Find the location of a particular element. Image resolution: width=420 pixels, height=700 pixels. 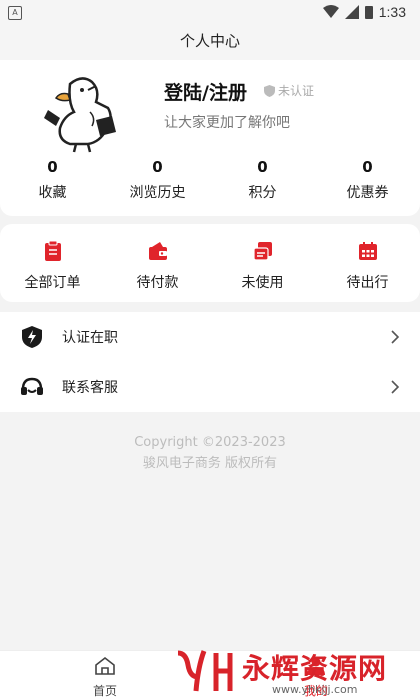

menu-item-label: 联系客服 is located at coordinates (90, 388).